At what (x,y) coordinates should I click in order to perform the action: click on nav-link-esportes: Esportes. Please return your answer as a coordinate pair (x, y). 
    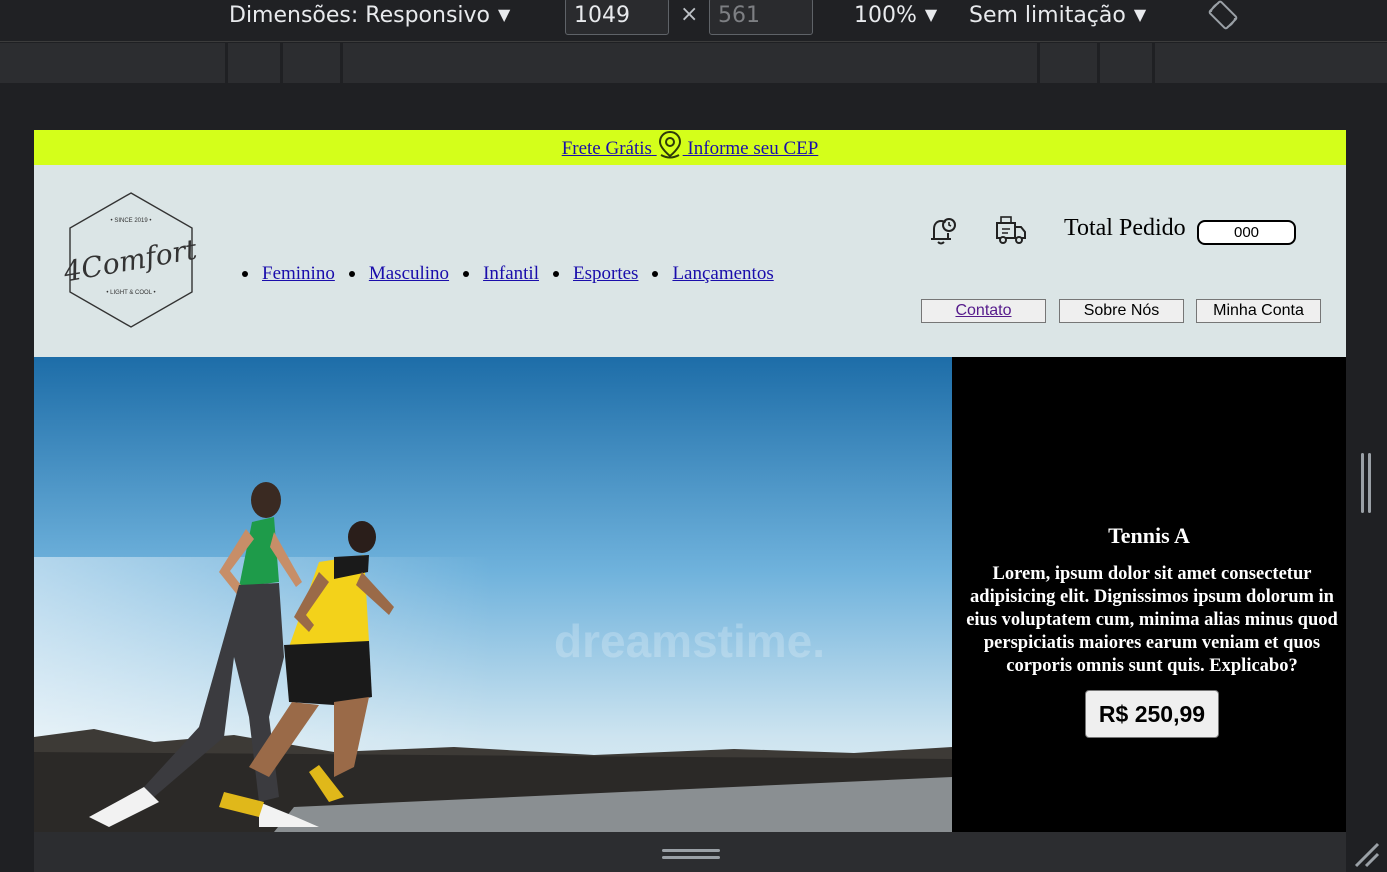
    Looking at the image, I should click on (605, 274).